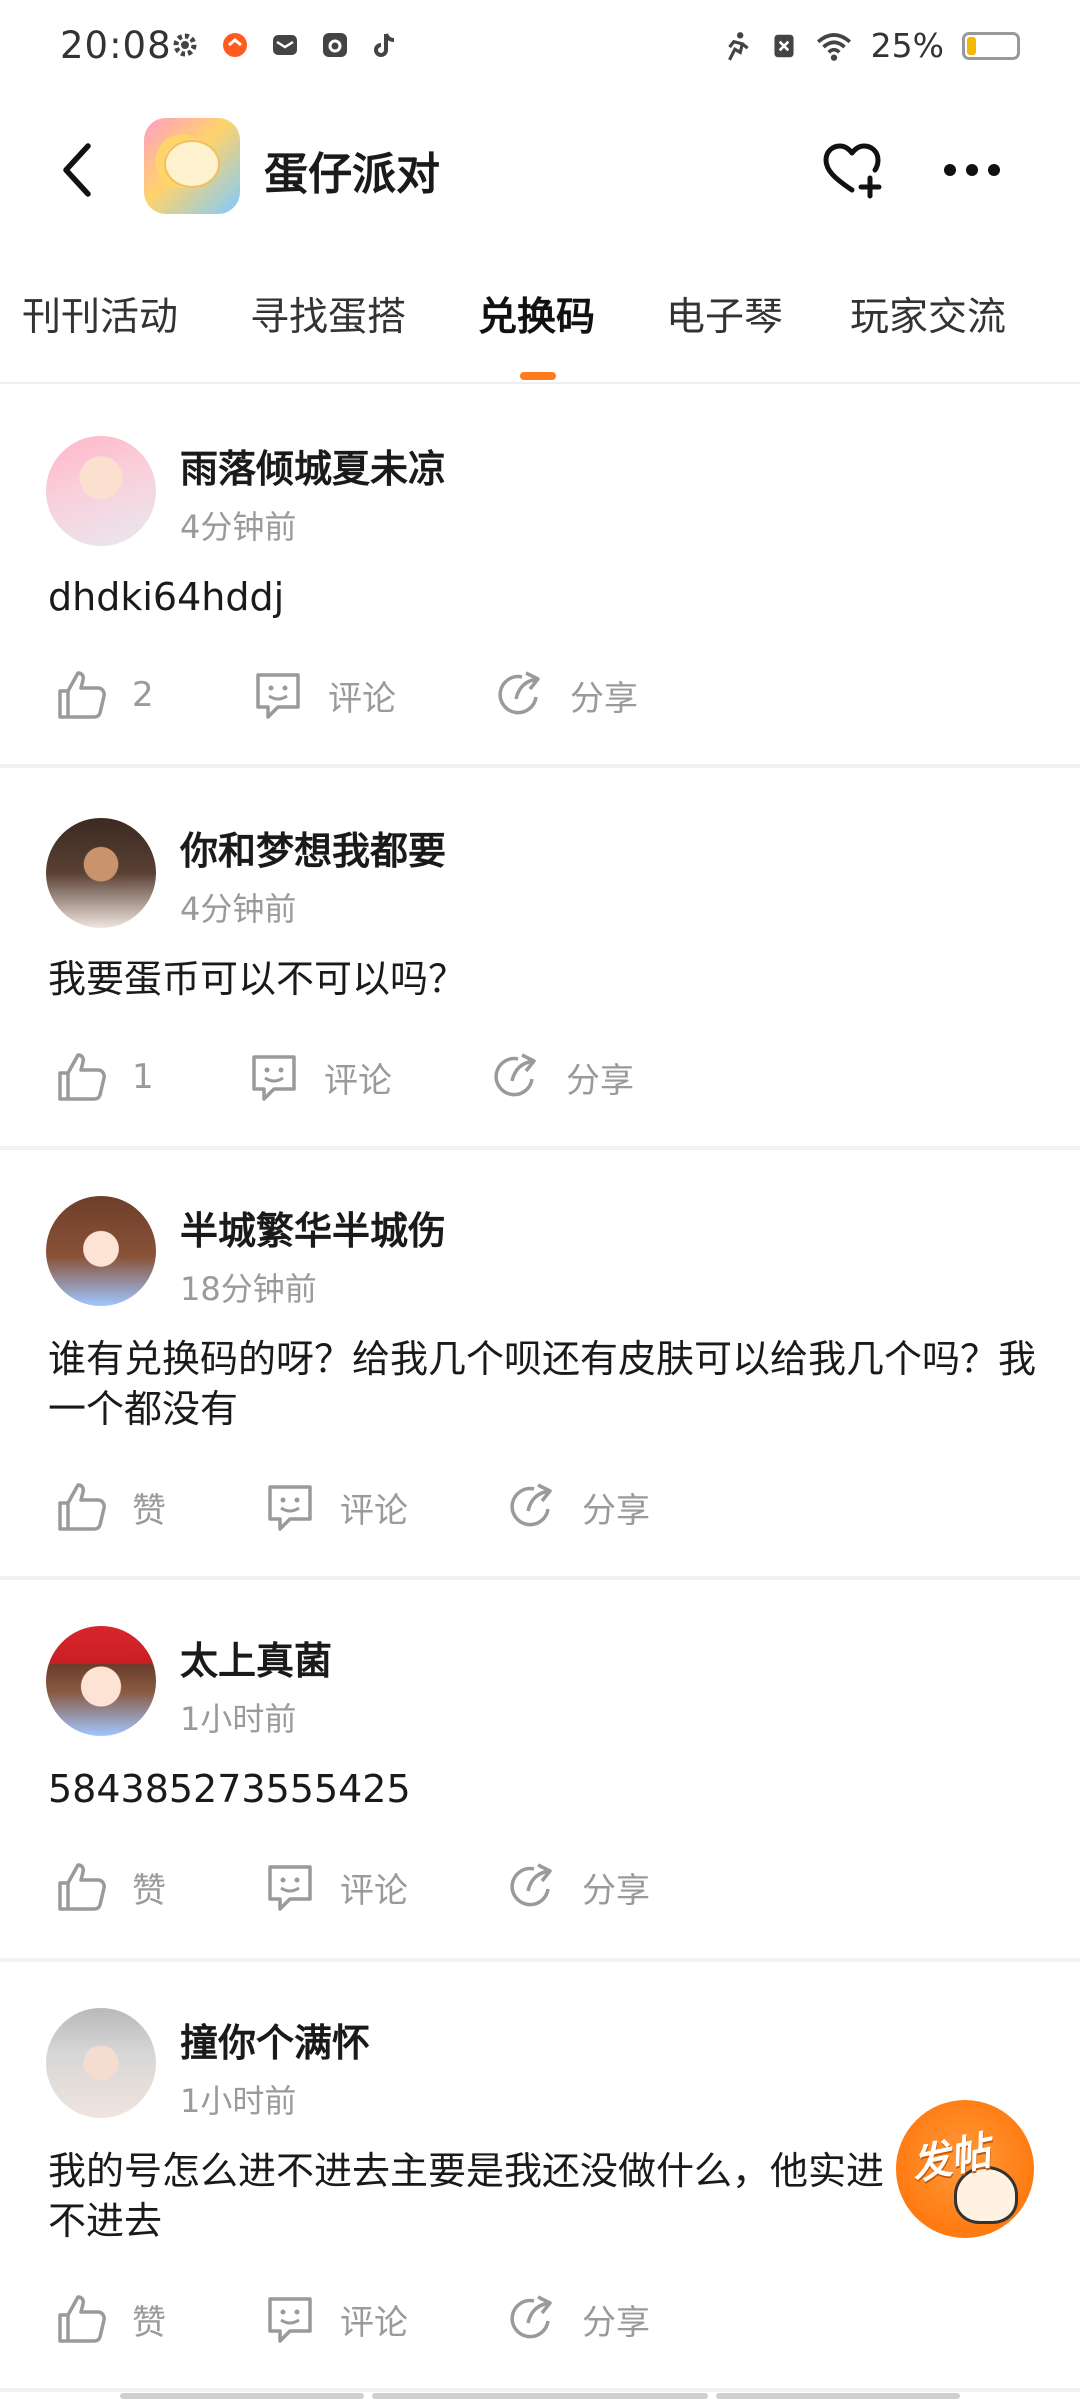 This screenshot has width=1080, height=2404. Describe the element at coordinates (100, 314) in the screenshot. I see `tab-activities: 刊刊活动` at that location.